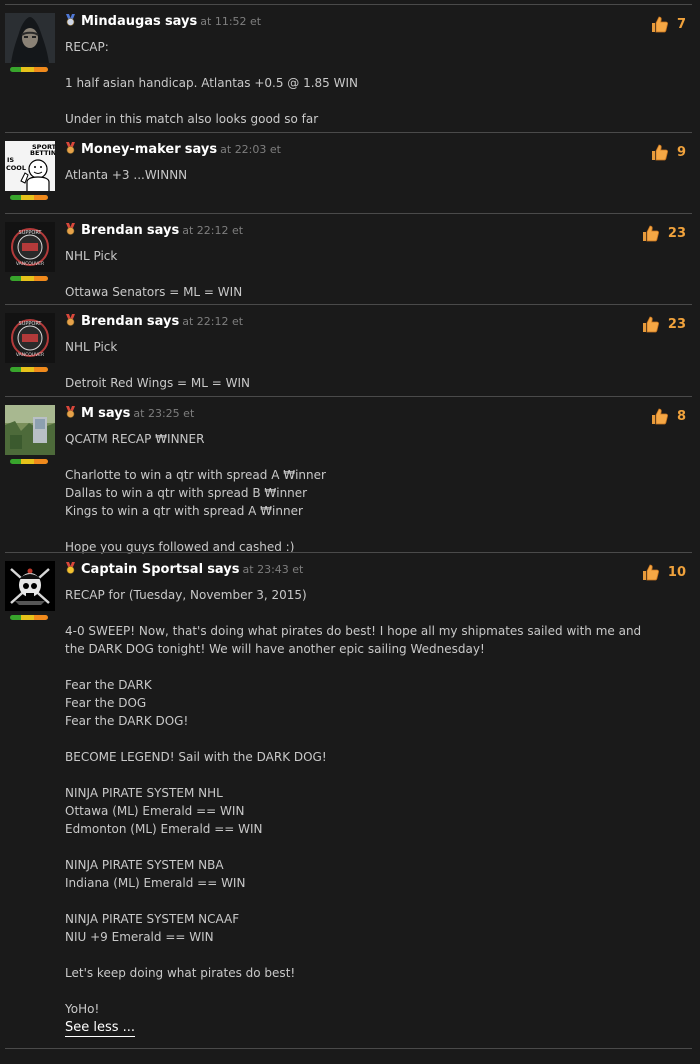  I want to click on like-widget: 9, so click(667, 152).